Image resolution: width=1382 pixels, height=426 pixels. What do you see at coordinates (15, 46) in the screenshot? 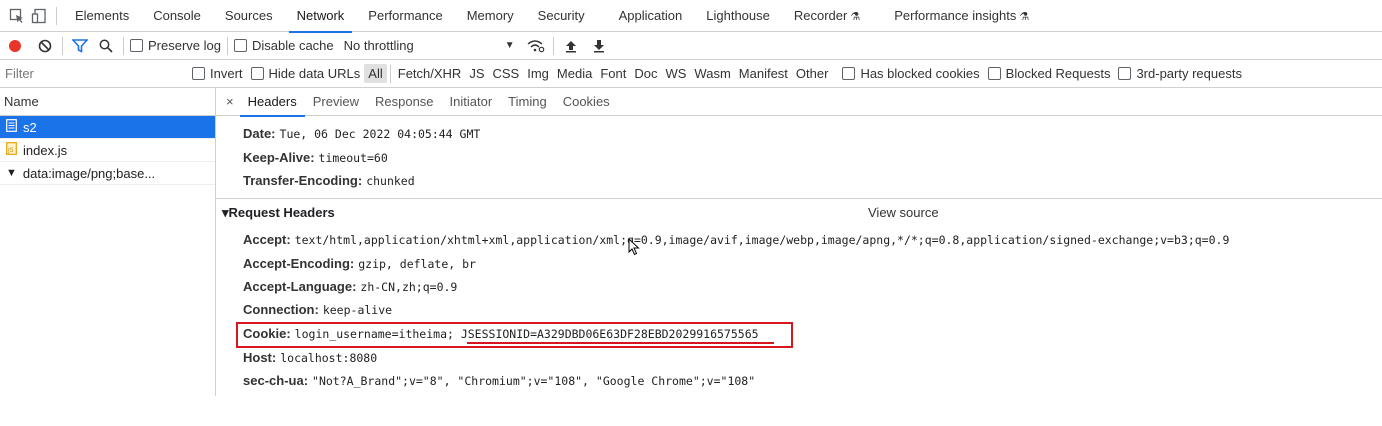
I see `record-icon` at bounding box center [15, 46].